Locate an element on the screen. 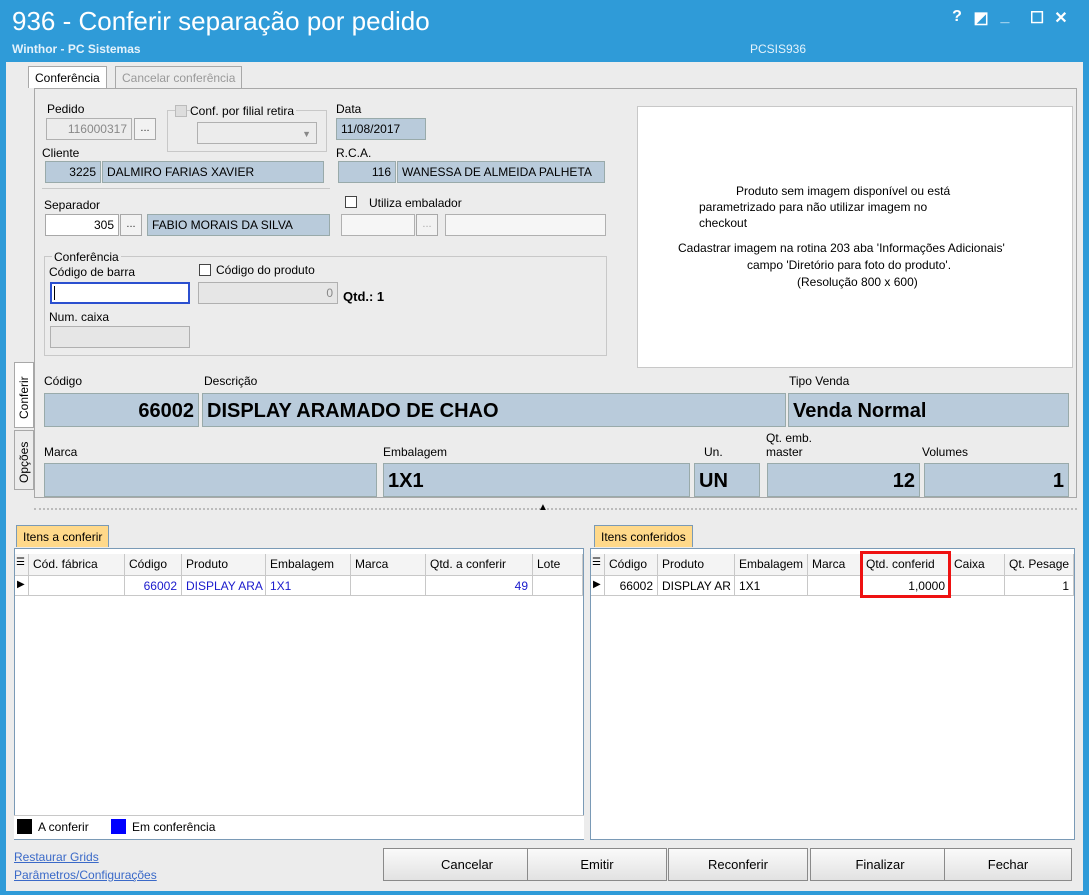 The width and height of the screenshot is (1089, 895). rhdr-6: Qt. Pesage is located at coordinates (1039, 565).